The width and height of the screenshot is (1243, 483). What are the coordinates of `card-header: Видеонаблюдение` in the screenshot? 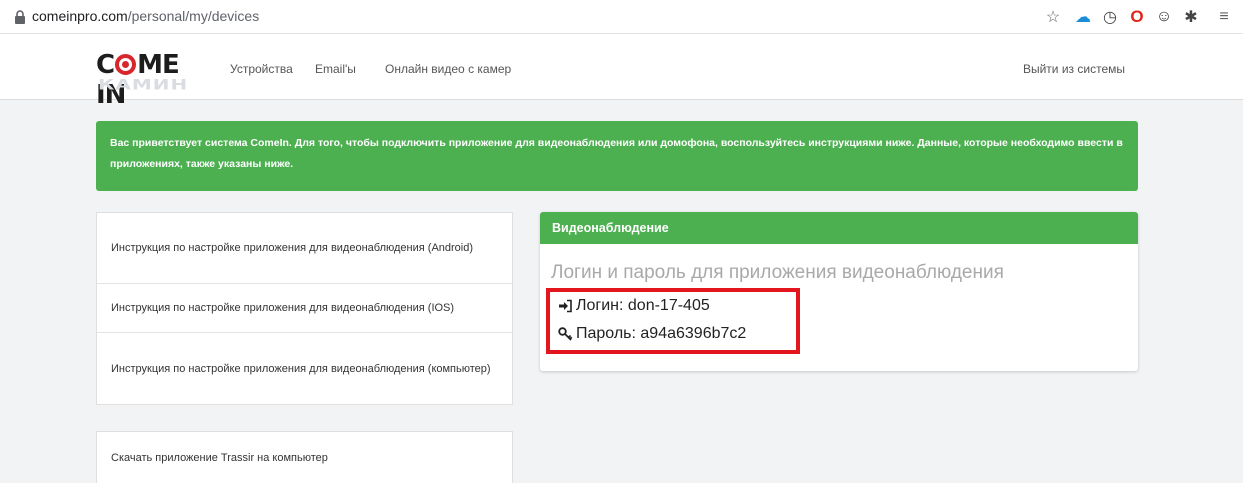 It's located at (839, 228).